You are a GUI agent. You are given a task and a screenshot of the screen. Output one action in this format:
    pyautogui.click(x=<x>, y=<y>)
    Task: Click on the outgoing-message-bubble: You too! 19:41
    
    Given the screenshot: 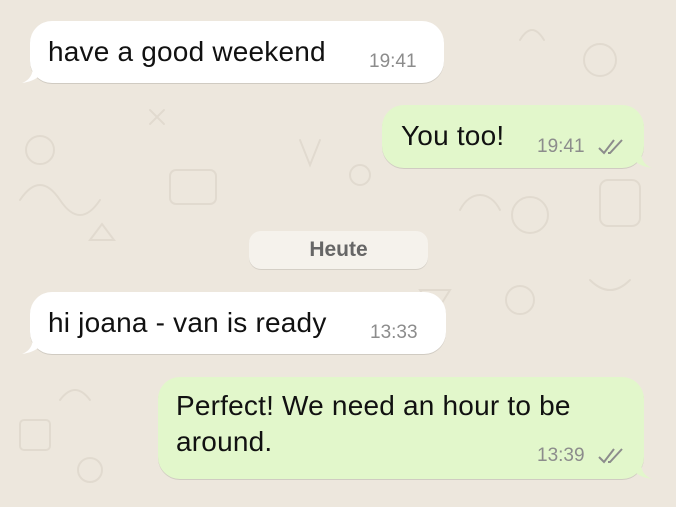 What is the action you would take?
    pyautogui.click(x=517, y=136)
    